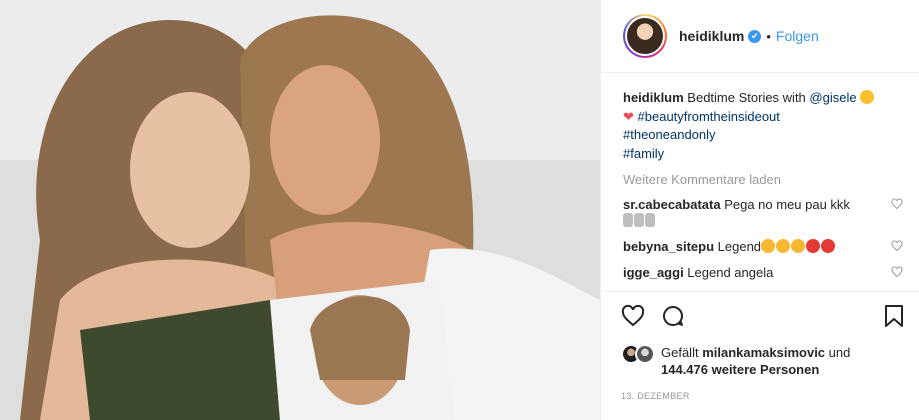 The image size is (919, 420). I want to click on likes-count: 144.476 weitere Personen, so click(740, 369).